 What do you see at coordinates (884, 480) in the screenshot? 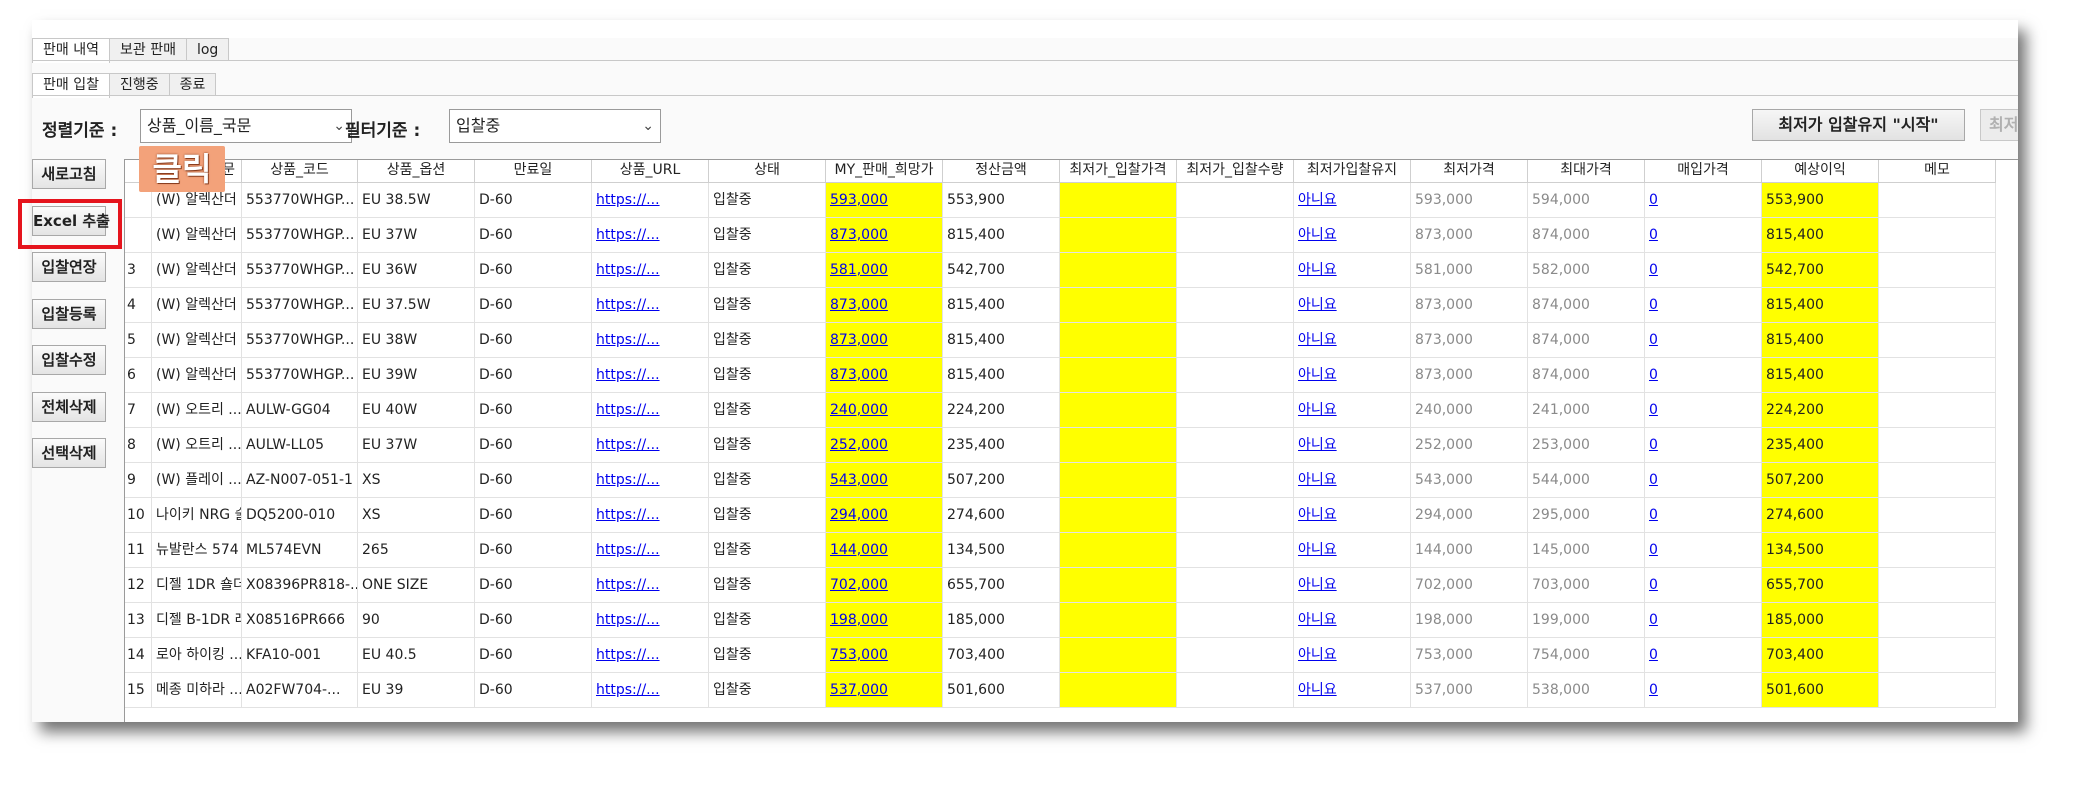
I see `cell-my-sale-price: 543,000` at bounding box center [884, 480].